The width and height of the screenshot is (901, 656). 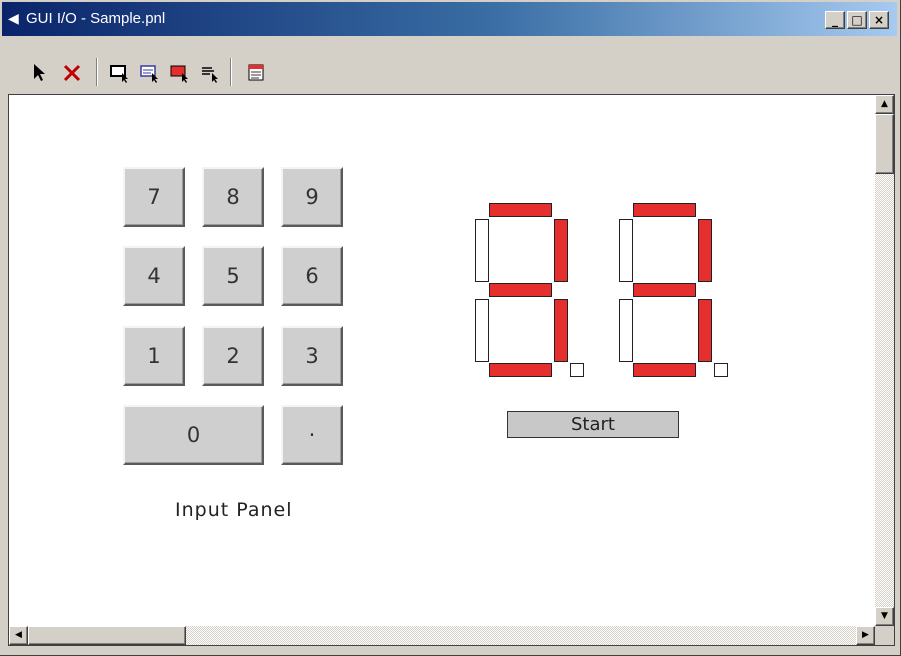 What do you see at coordinates (879, 20) in the screenshot?
I see `close-button: ×` at bounding box center [879, 20].